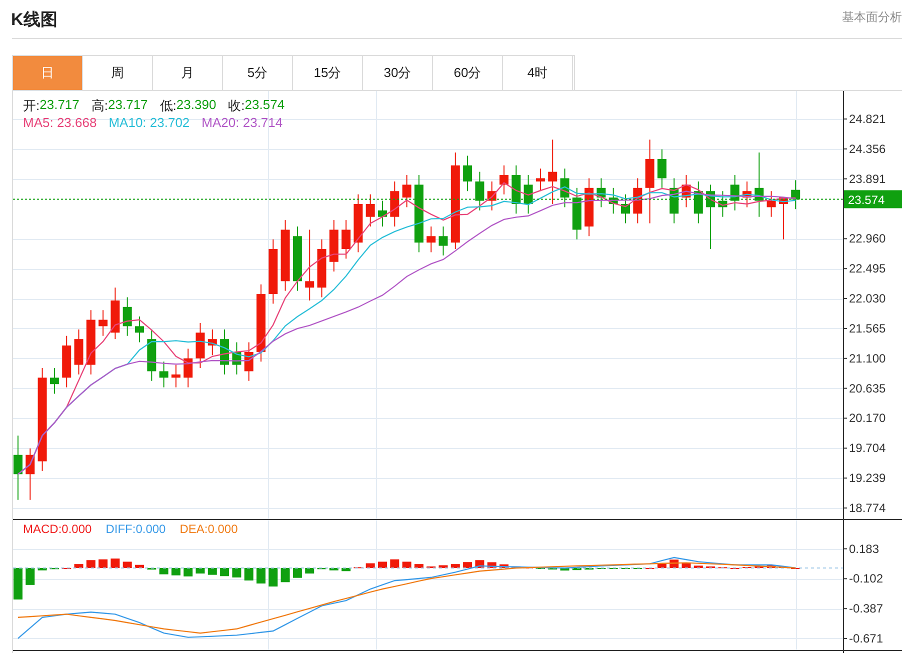 This screenshot has height=654, width=902. I want to click on axis-tick-label: 24.821, so click(867, 119).